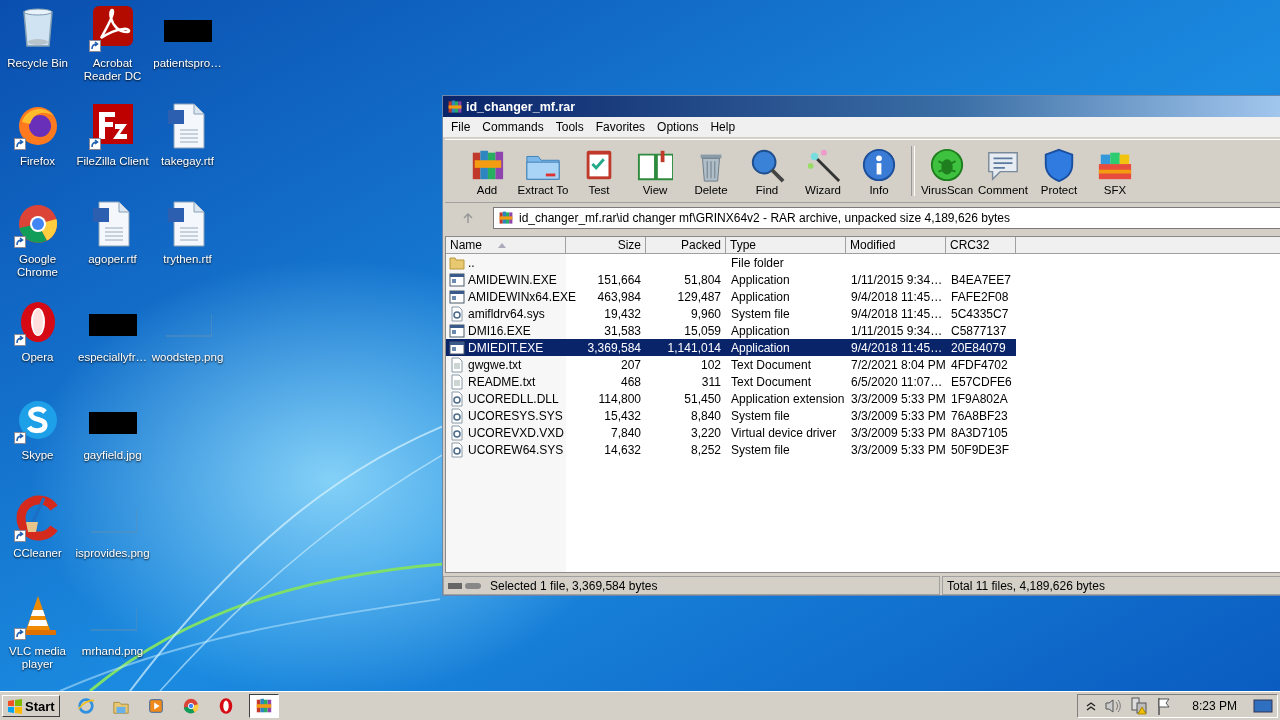 The width and height of the screenshot is (1280, 720). Describe the element at coordinates (37, 553) in the screenshot. I see `desktop-icon-label: CCleaner` at that location.